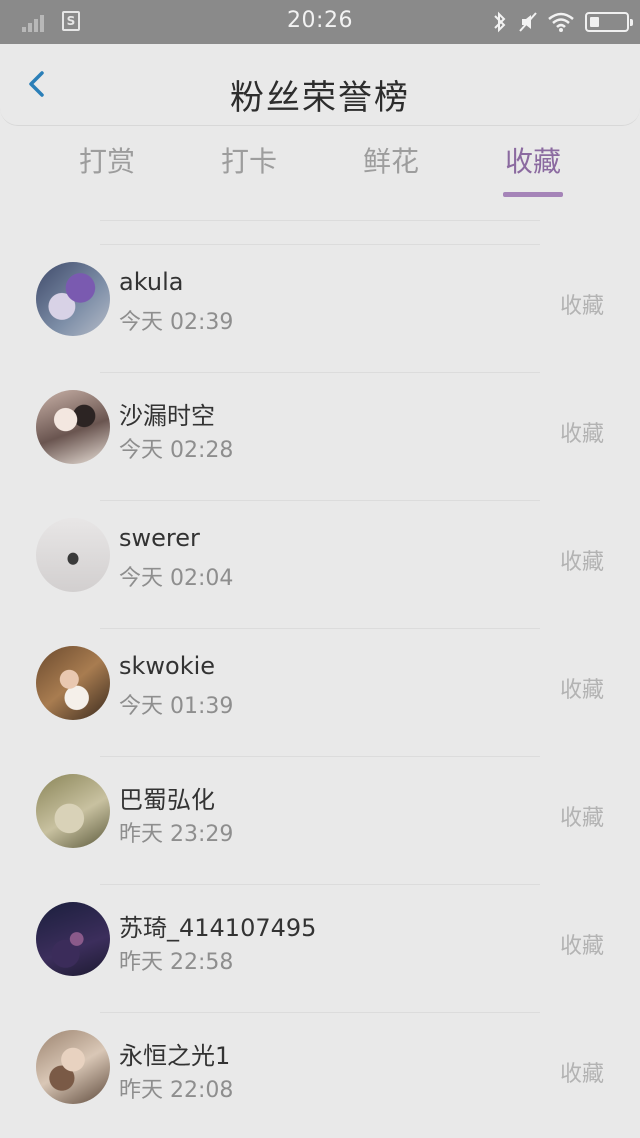 The image size is (640, 1138). I want to click on list-item: 永恒之光1 昨天 22:08 收藏, so click(320, 1075).